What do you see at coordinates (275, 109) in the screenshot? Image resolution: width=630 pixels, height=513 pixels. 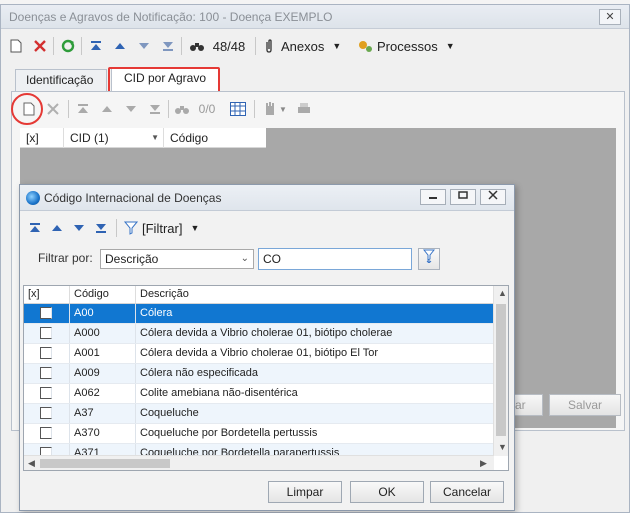 I see `tools-menu-button: ▼` at bounding box center [275, 109].